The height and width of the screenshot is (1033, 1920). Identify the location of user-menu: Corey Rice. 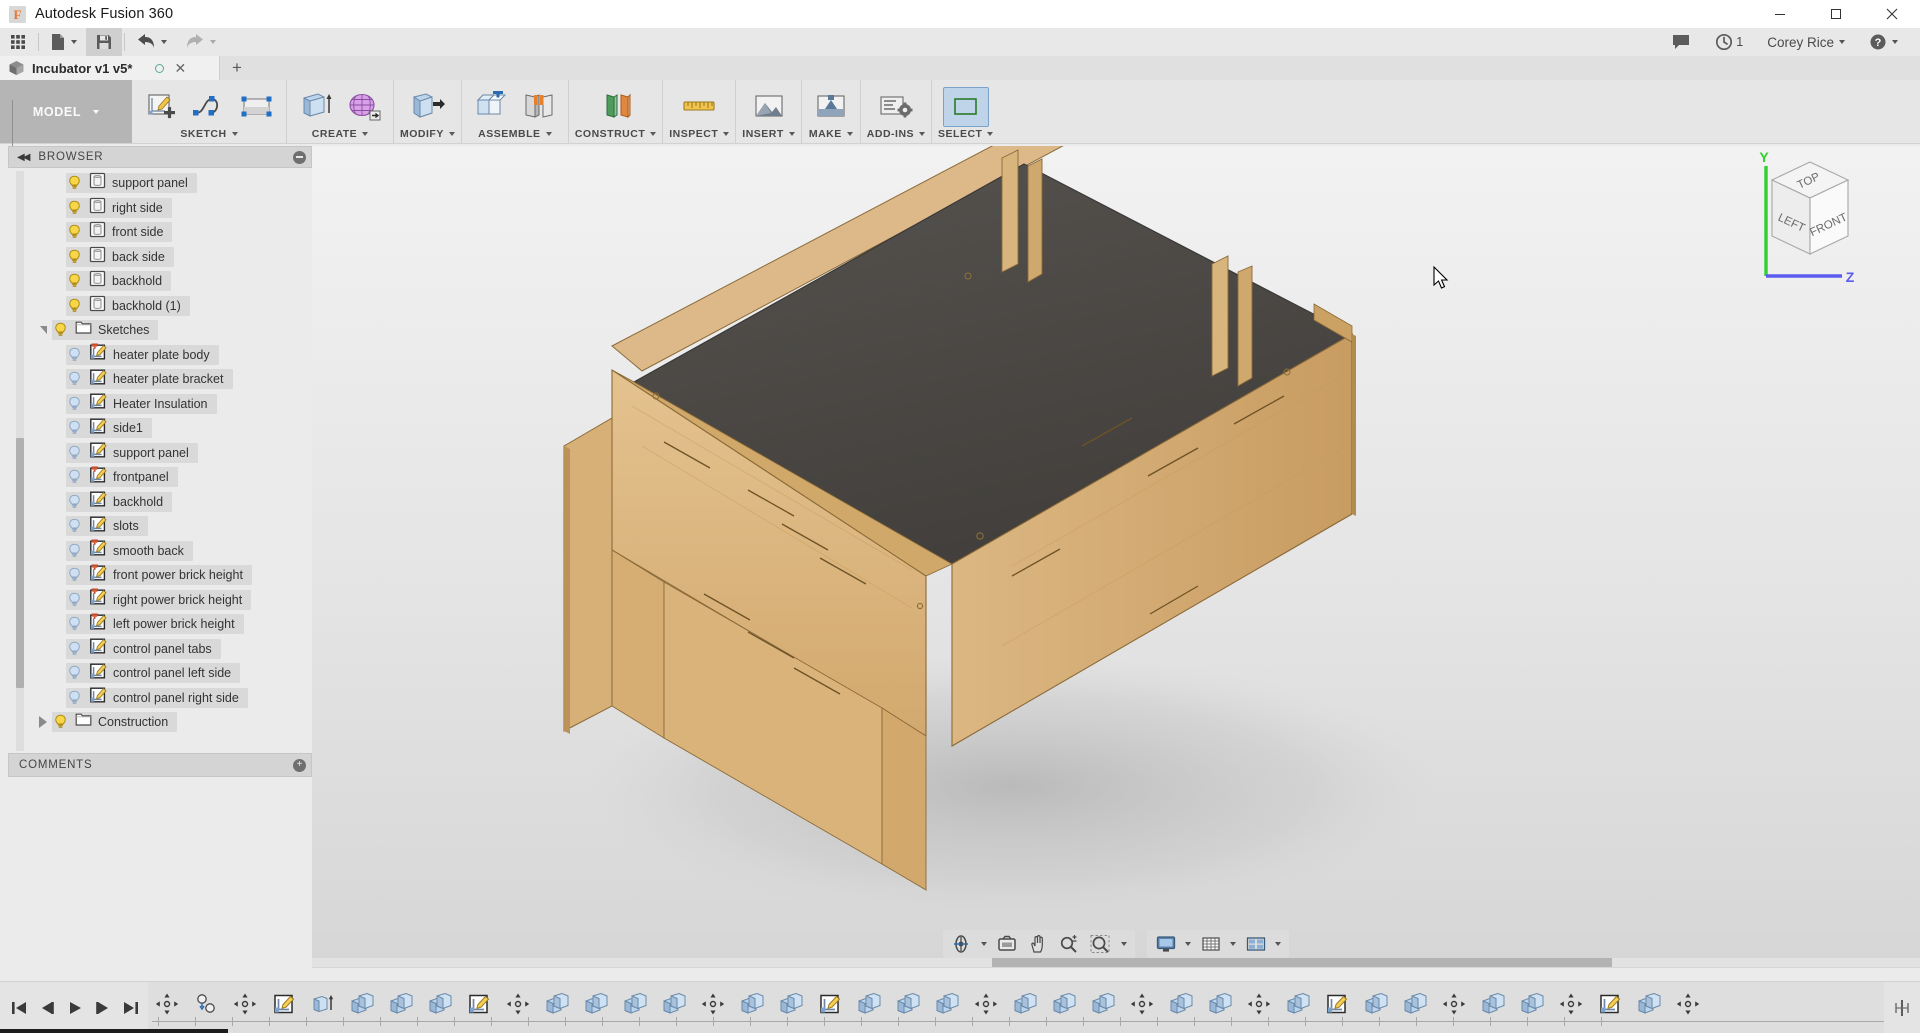
(1806, 42).